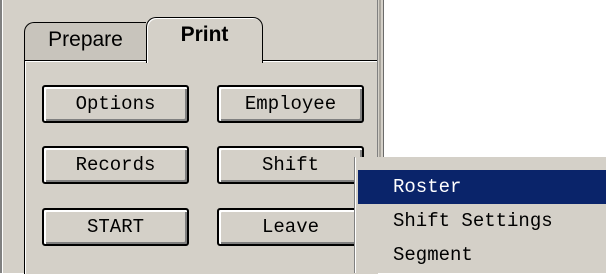  What do you see at coordinates (204, 40) in the screenshot?
I see `tab-print: Print` at bounding box center [204, 40].